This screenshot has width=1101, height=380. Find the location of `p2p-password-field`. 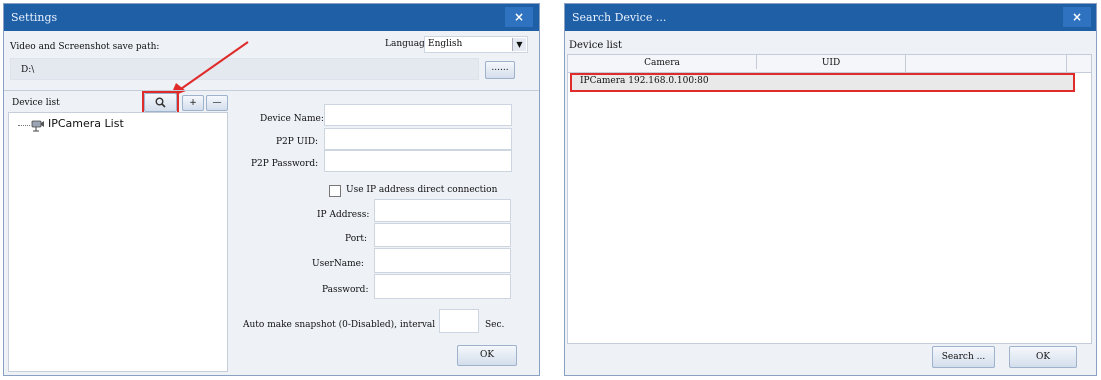

p2p-password-field is located at coordinates (418, 161).